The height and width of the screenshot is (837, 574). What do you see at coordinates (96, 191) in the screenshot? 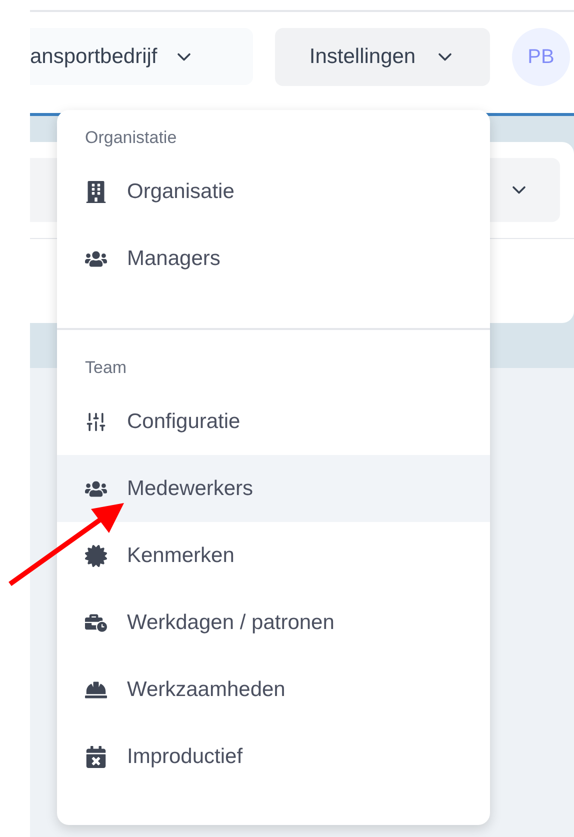
I see `building-icon` at bounding box center [96, 191].